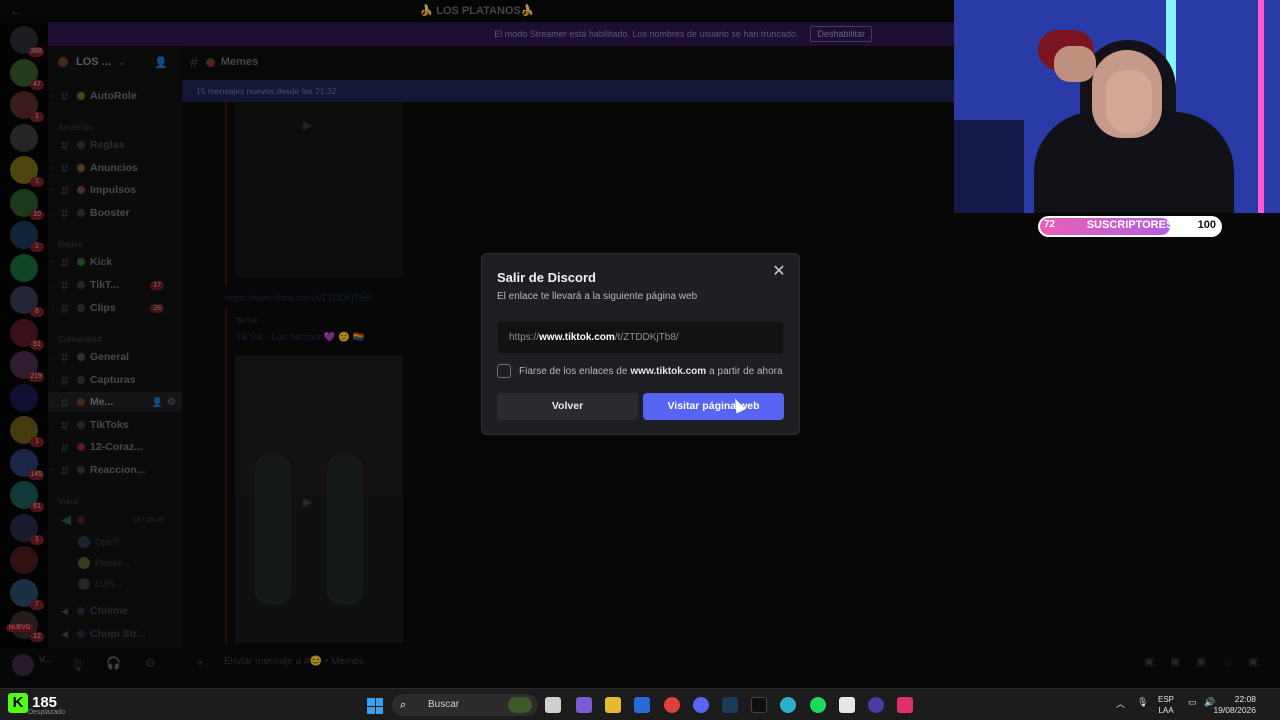  I want to click on obs-icon, so click(672, 705).